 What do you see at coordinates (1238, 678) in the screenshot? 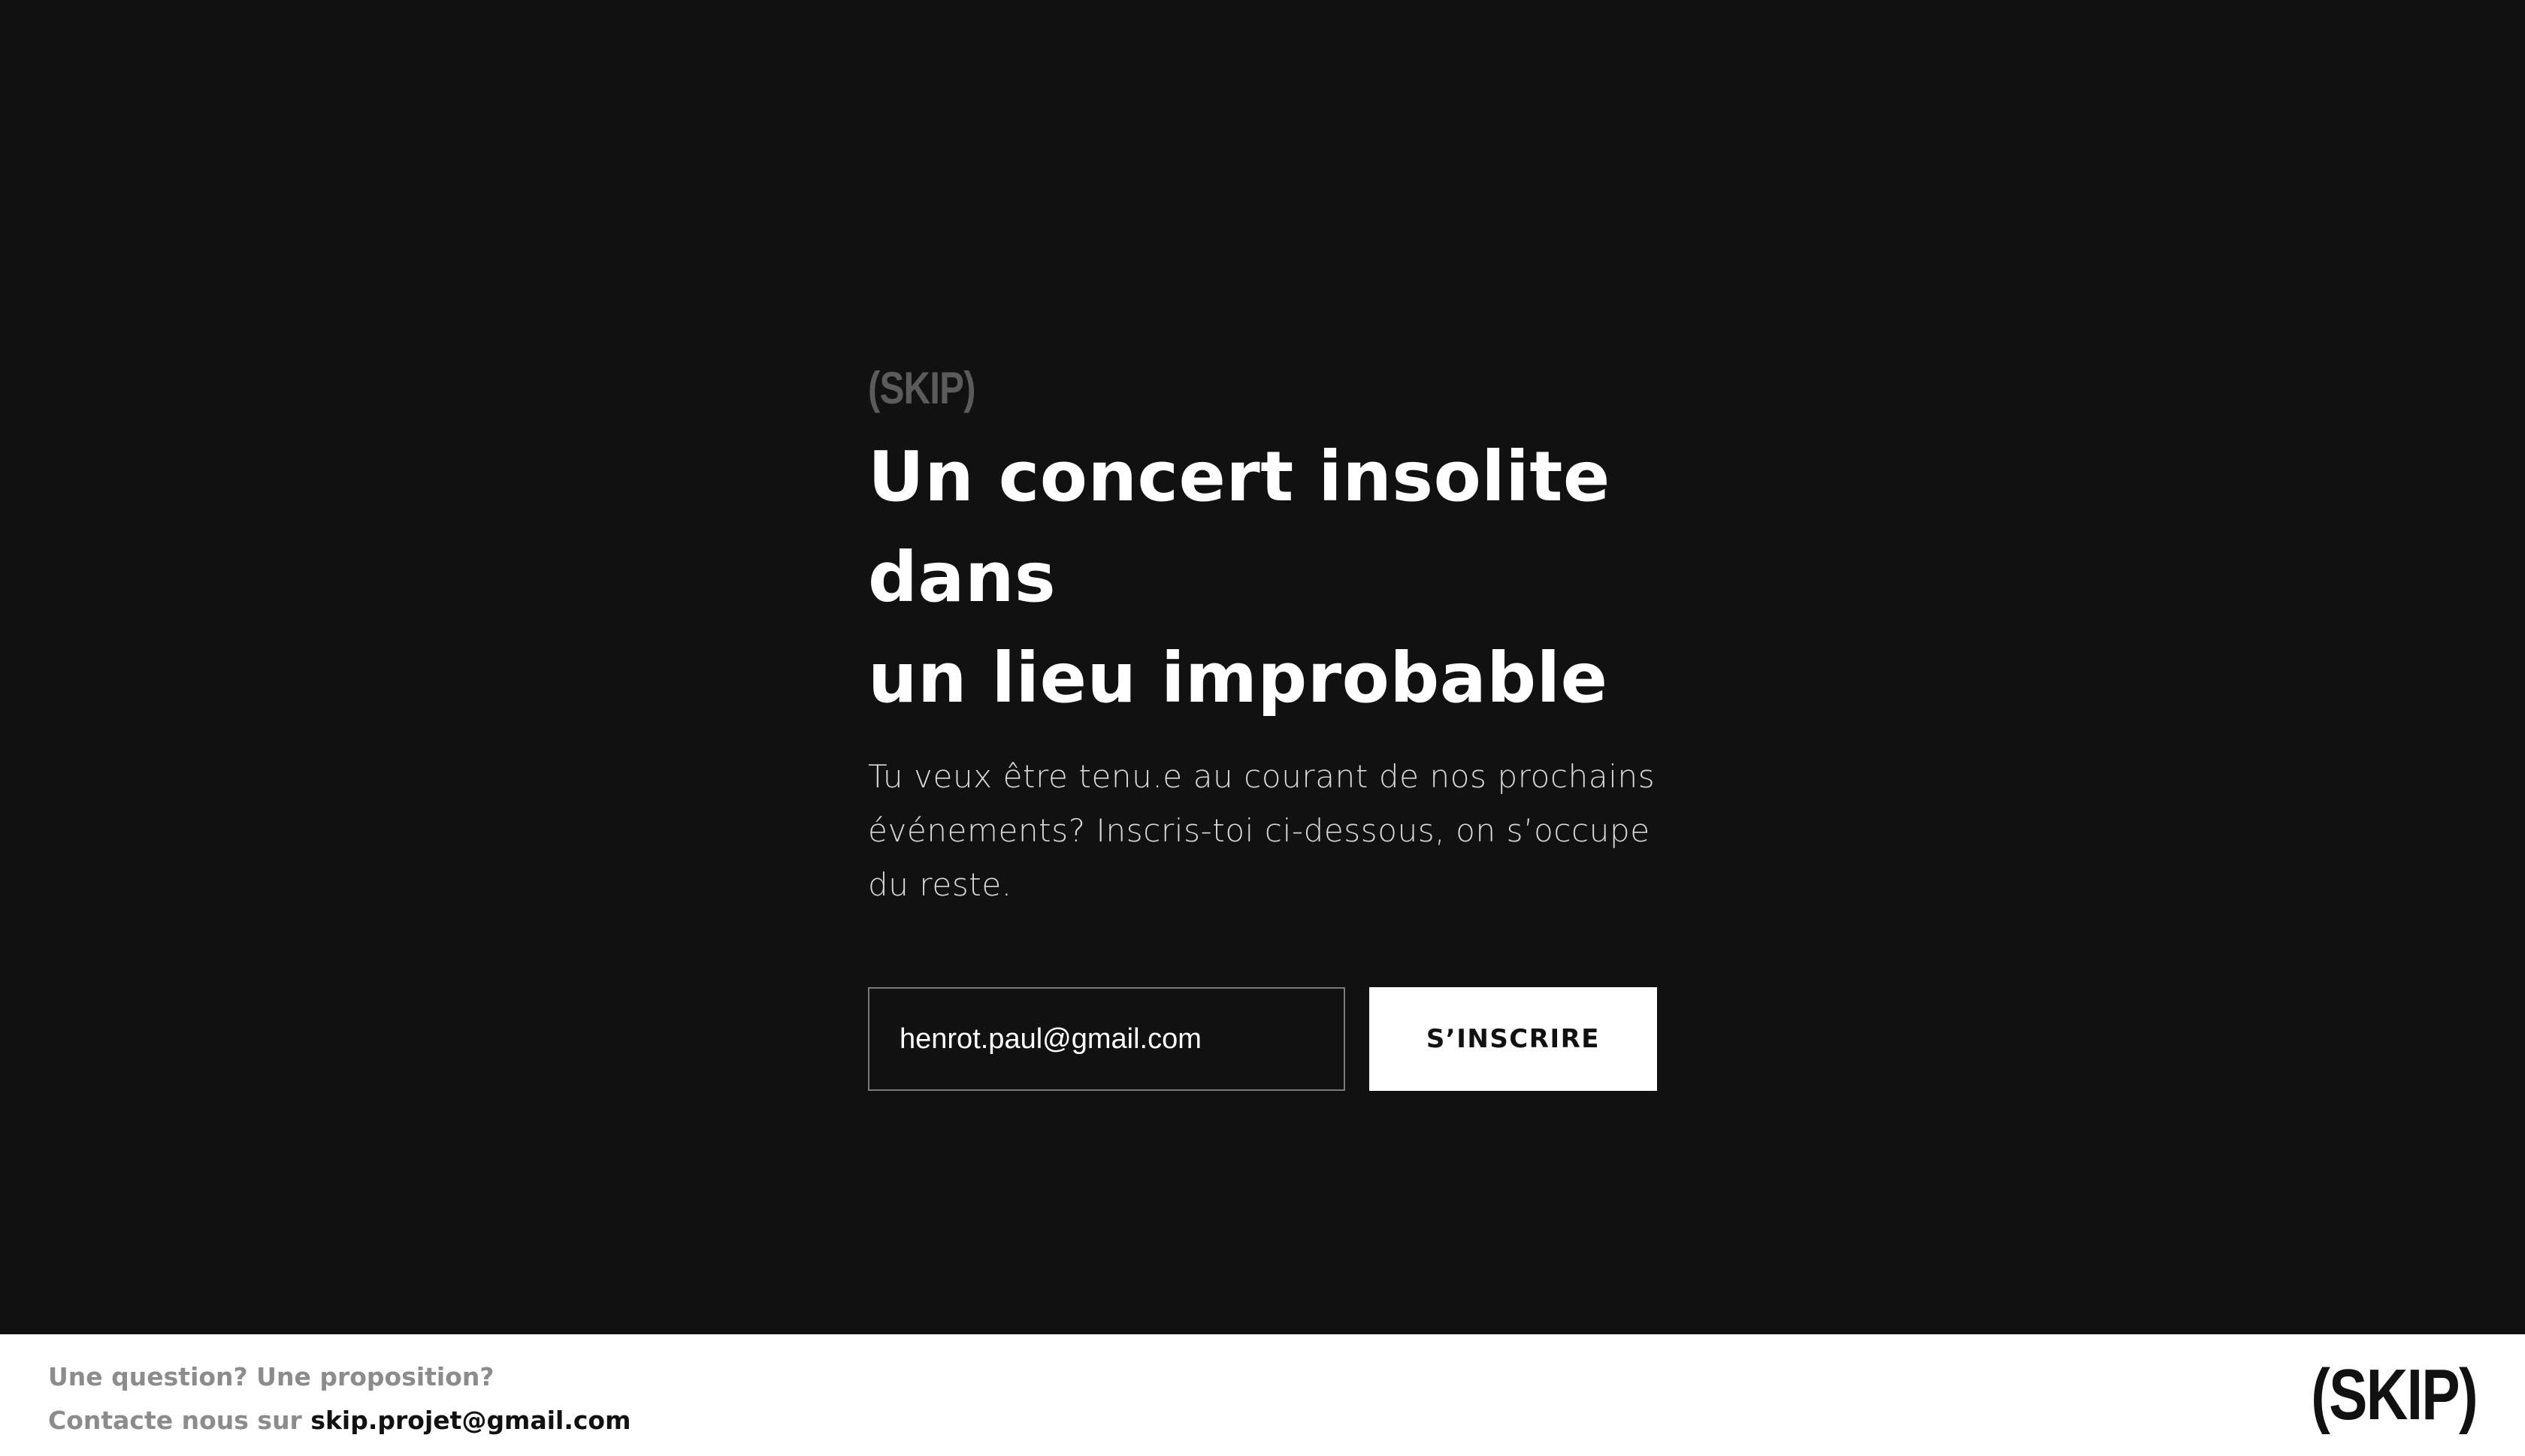
I see `headline-line-2: un lieu improbable` at bounding box center [1238, 678].